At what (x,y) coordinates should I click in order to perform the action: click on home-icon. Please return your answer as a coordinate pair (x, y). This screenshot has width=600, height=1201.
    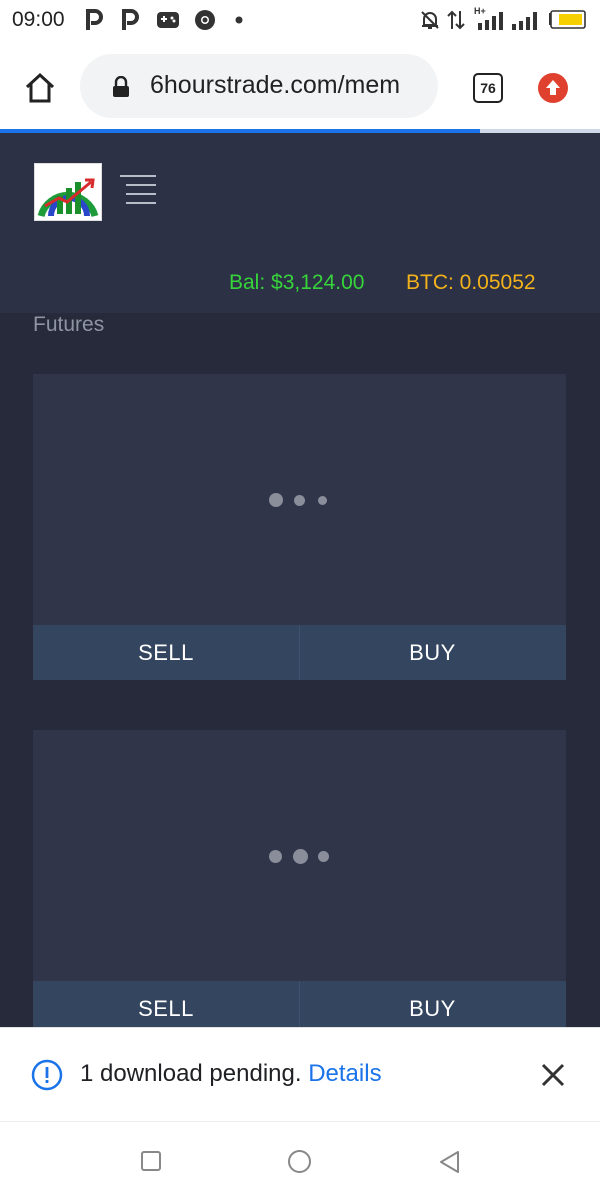
    Looking at the image, I should click on (40, 88).